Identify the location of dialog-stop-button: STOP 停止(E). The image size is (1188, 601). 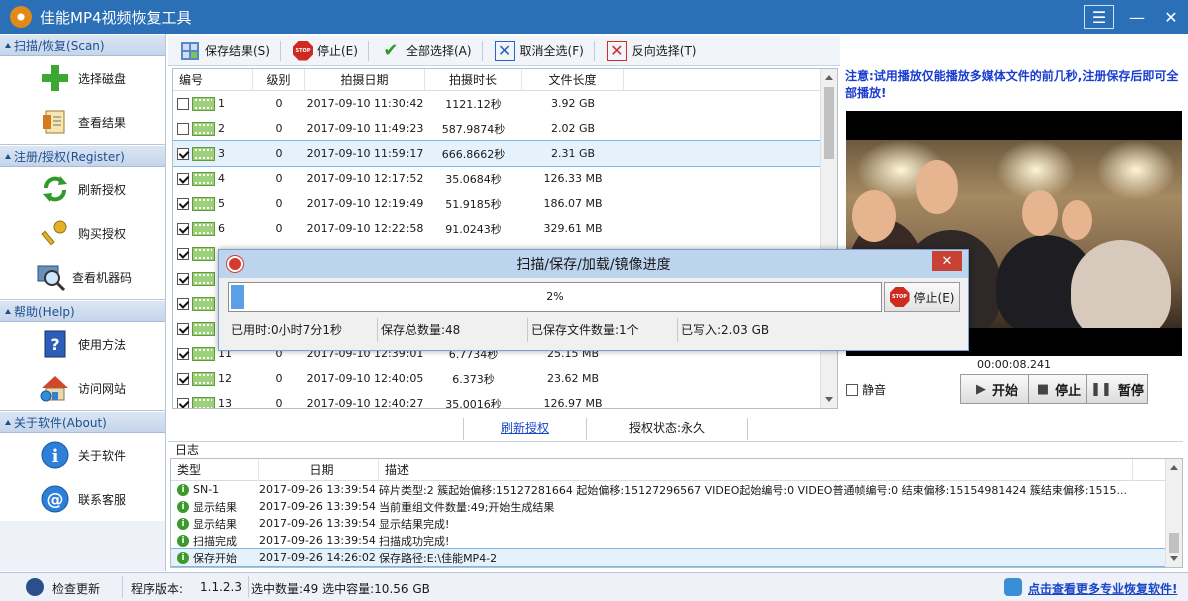
(922, 297).